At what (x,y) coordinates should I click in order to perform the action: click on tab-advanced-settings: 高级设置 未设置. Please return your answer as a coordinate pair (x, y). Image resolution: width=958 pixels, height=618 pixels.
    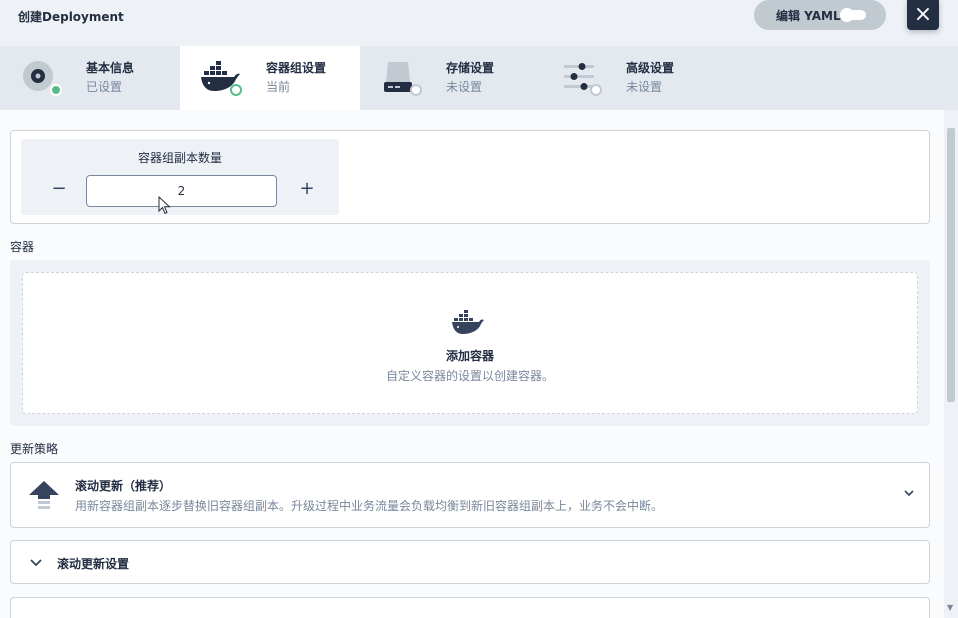
    Looking at the image, I should click on (630, 78).